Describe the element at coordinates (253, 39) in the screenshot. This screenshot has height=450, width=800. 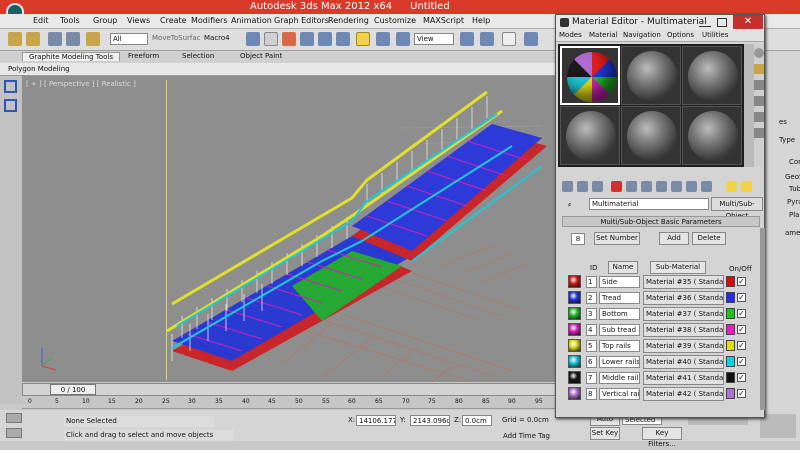
I see `select-object-icon` at that location.